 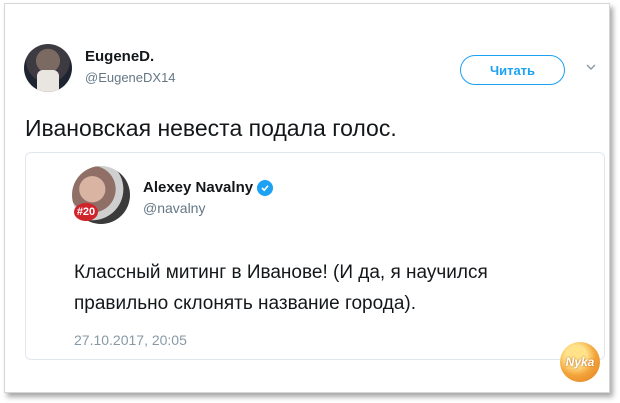 What do you see at coordinates (198, 187) in the screenshot?
I see `quoted-author-name: Alexey Navalny` at bounding box center [198, 187].